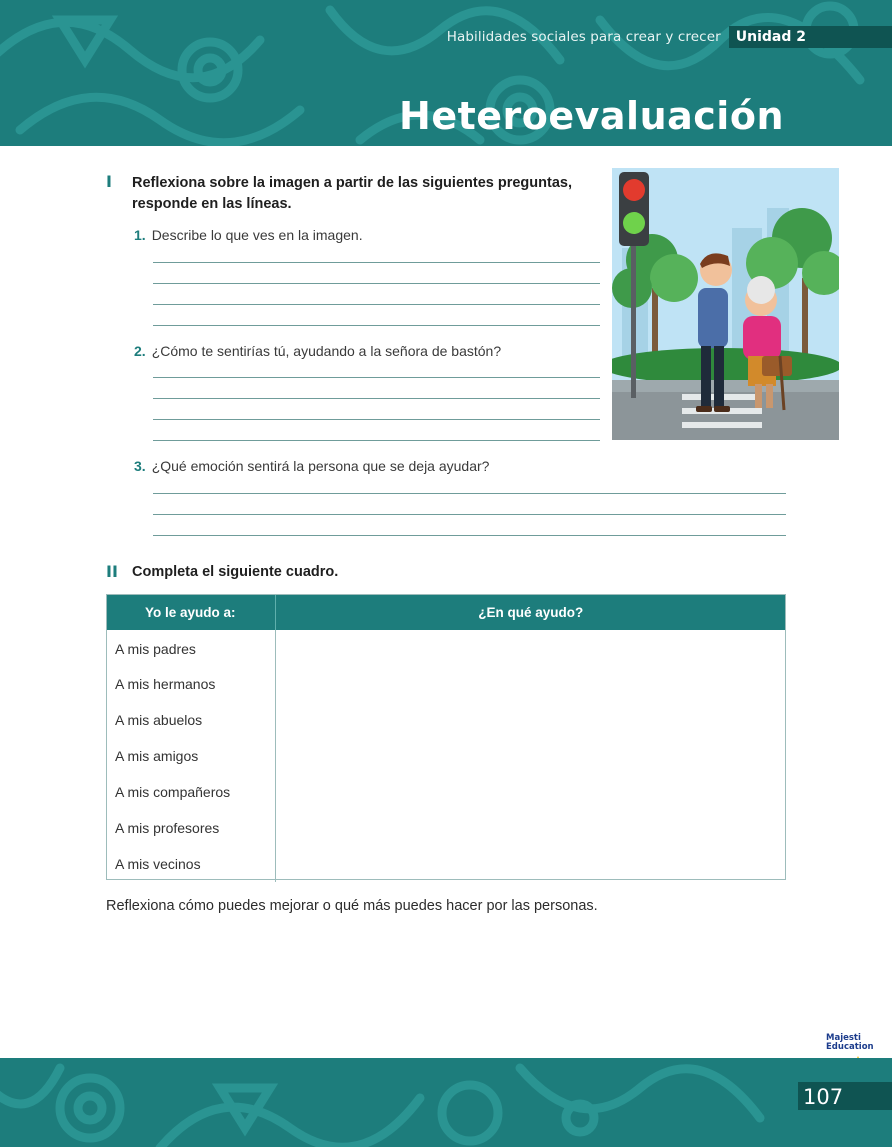 The width and height of the screenshot is (892, 1147). I want to click on table-header-how: ¿En qué ayudo?, so click(530, 612).